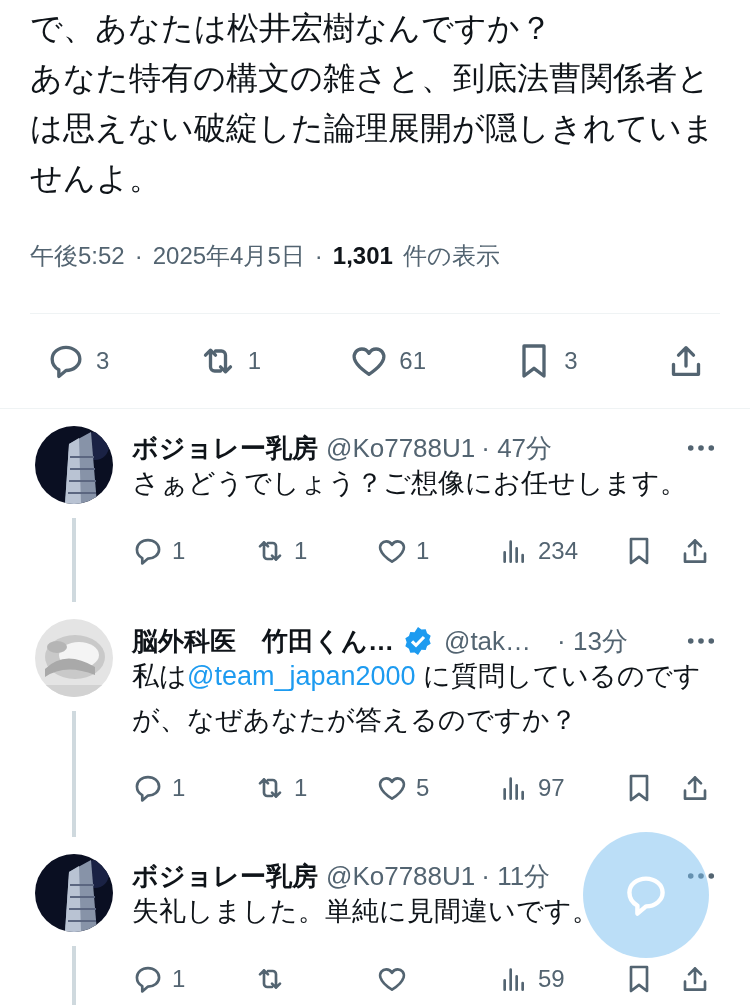 Image resolution: width=750 pixels, height=1005 pixels. Describe the element at coordinates (365, 911) in the screenshot. I see `reply-text: 失礼しました。単純に見間違いです。` at that location.